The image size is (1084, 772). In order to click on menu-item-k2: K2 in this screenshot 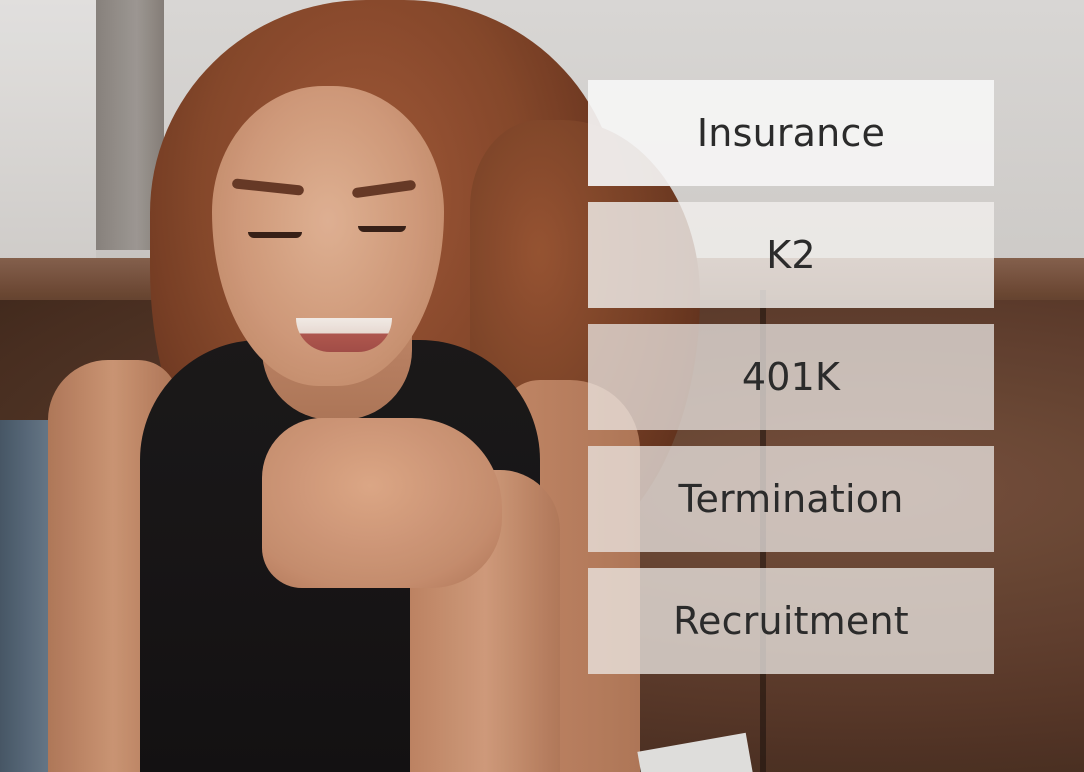, I will do `click(791, 255)`.